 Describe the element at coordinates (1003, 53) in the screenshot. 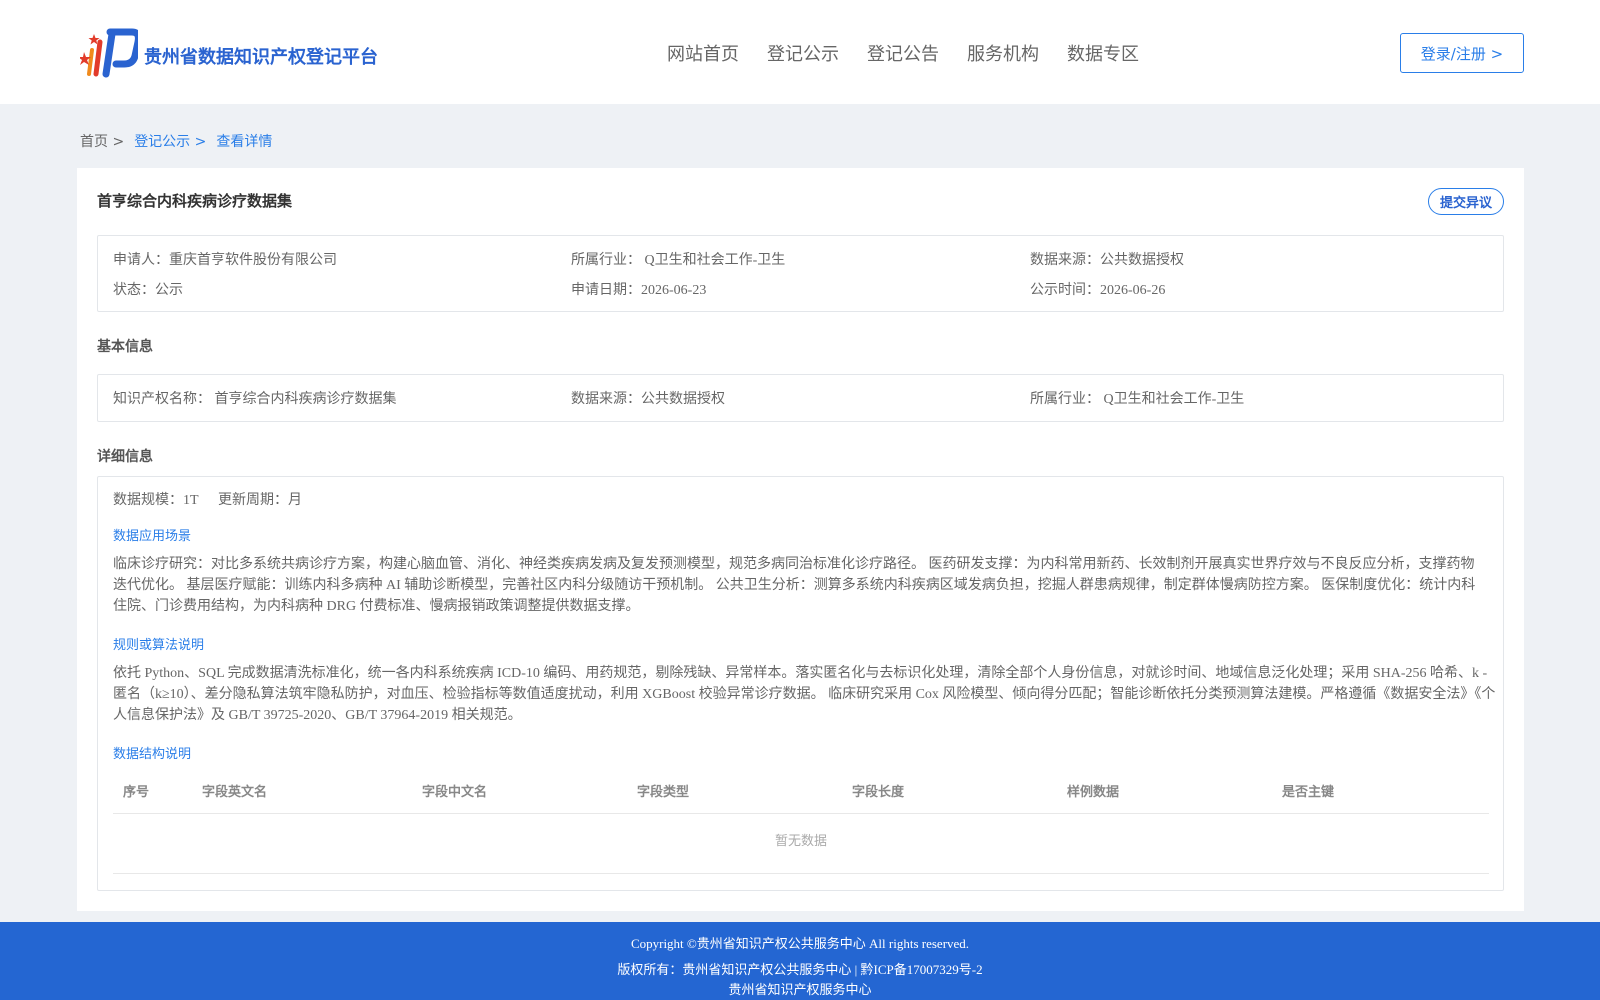

I see `nav-service-agencies: 服务机构` at that location.